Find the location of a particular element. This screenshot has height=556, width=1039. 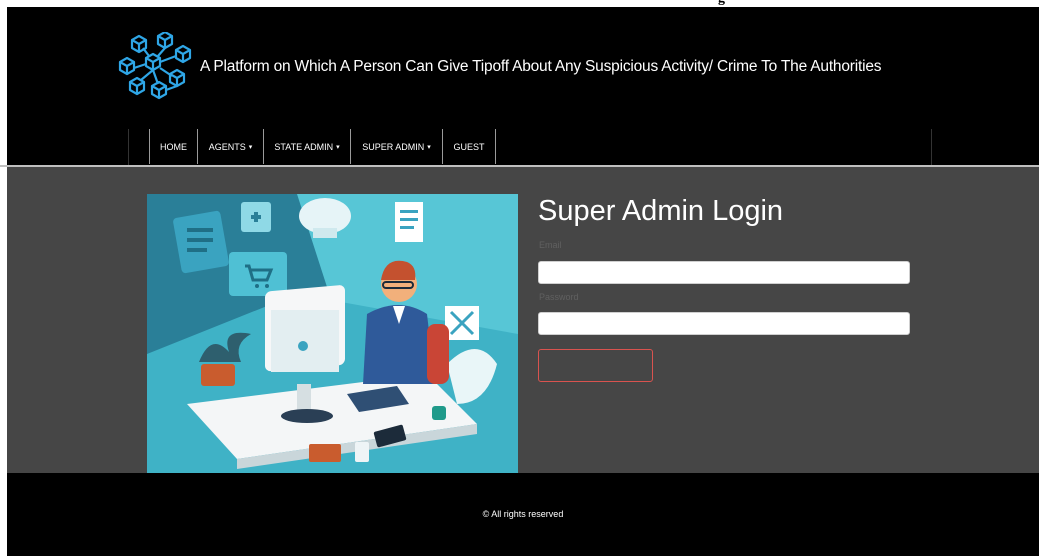

nav-super-admin-label: SUPER ADMIN is located at coordinates (393, 146).